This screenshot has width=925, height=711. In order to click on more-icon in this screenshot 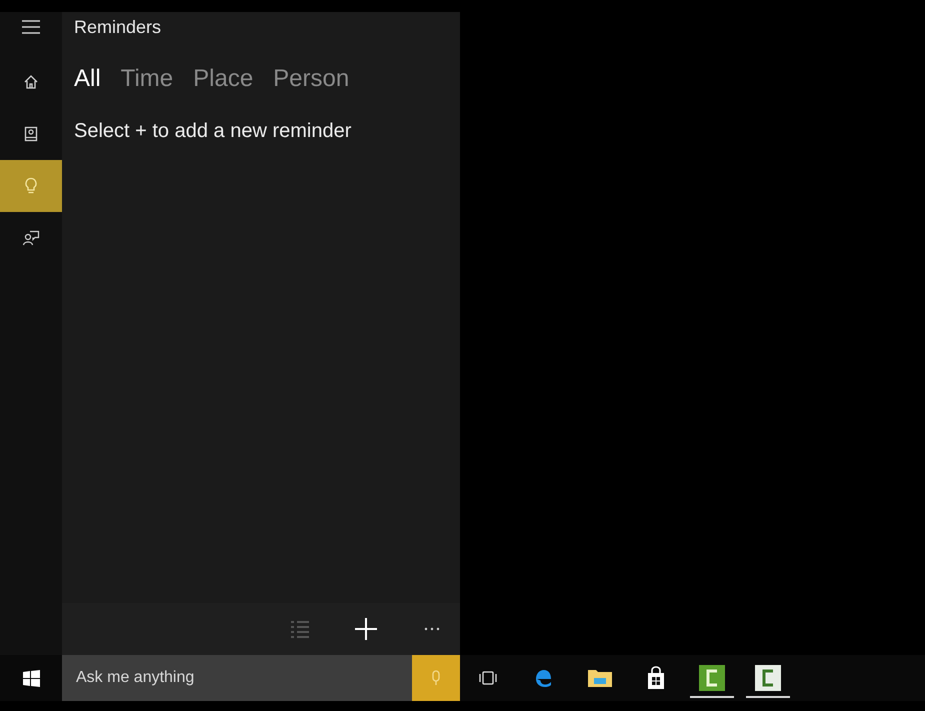, I will do `click(432, 629)`.